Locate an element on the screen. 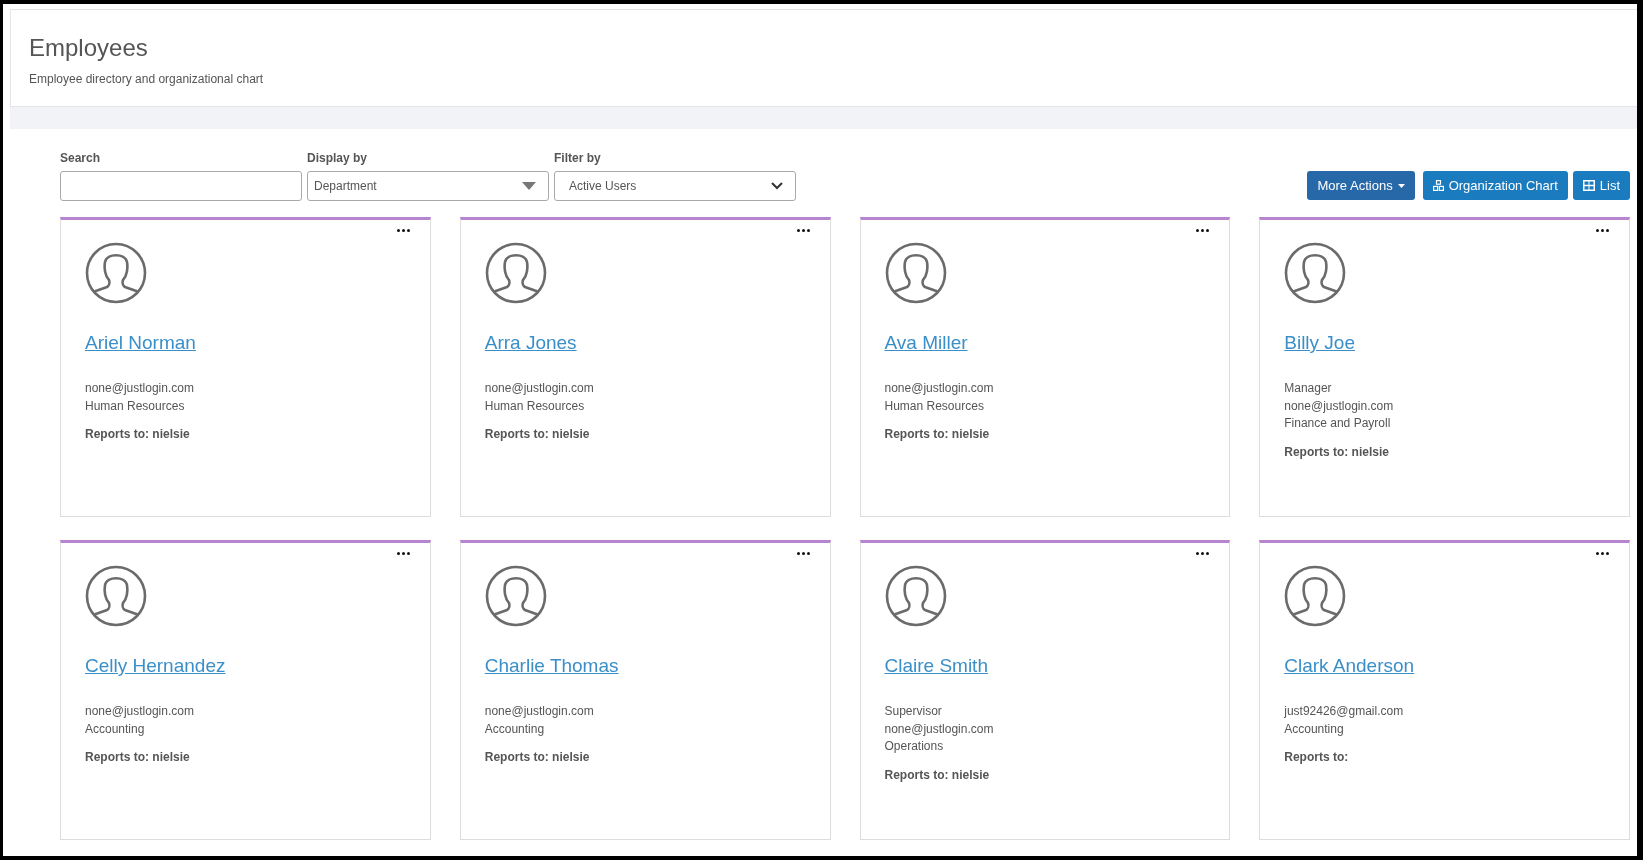 The height and width of the screenshot is (860, 1643). employee-name-link: Celly Hernandez is located at coordinates (155, 666).